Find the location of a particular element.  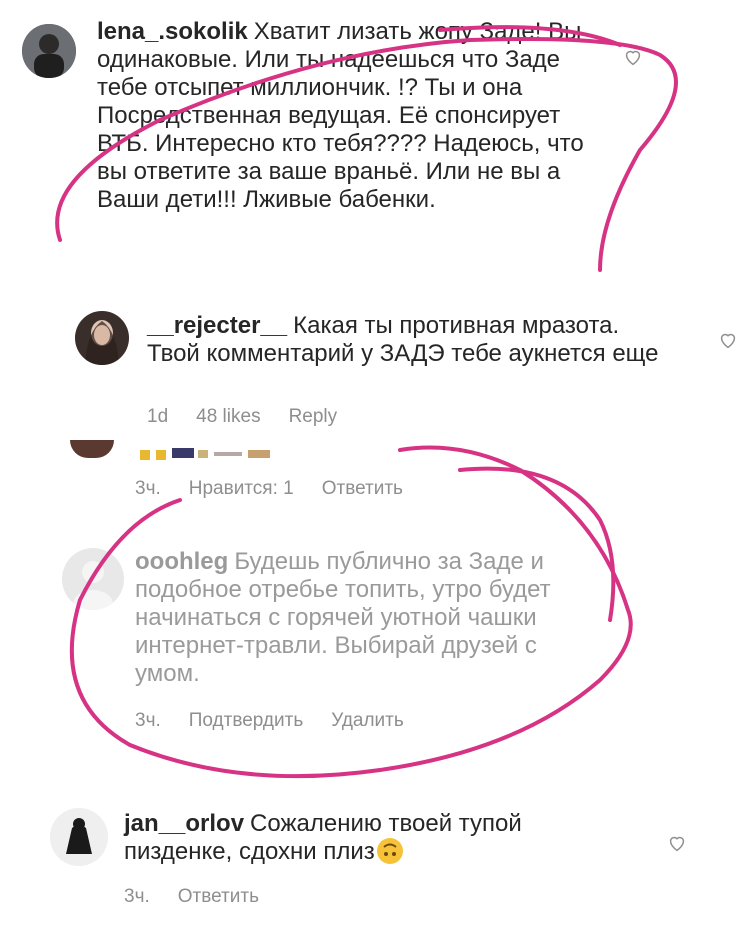

delete-button: Удалить is located at coordinates (367, 720).